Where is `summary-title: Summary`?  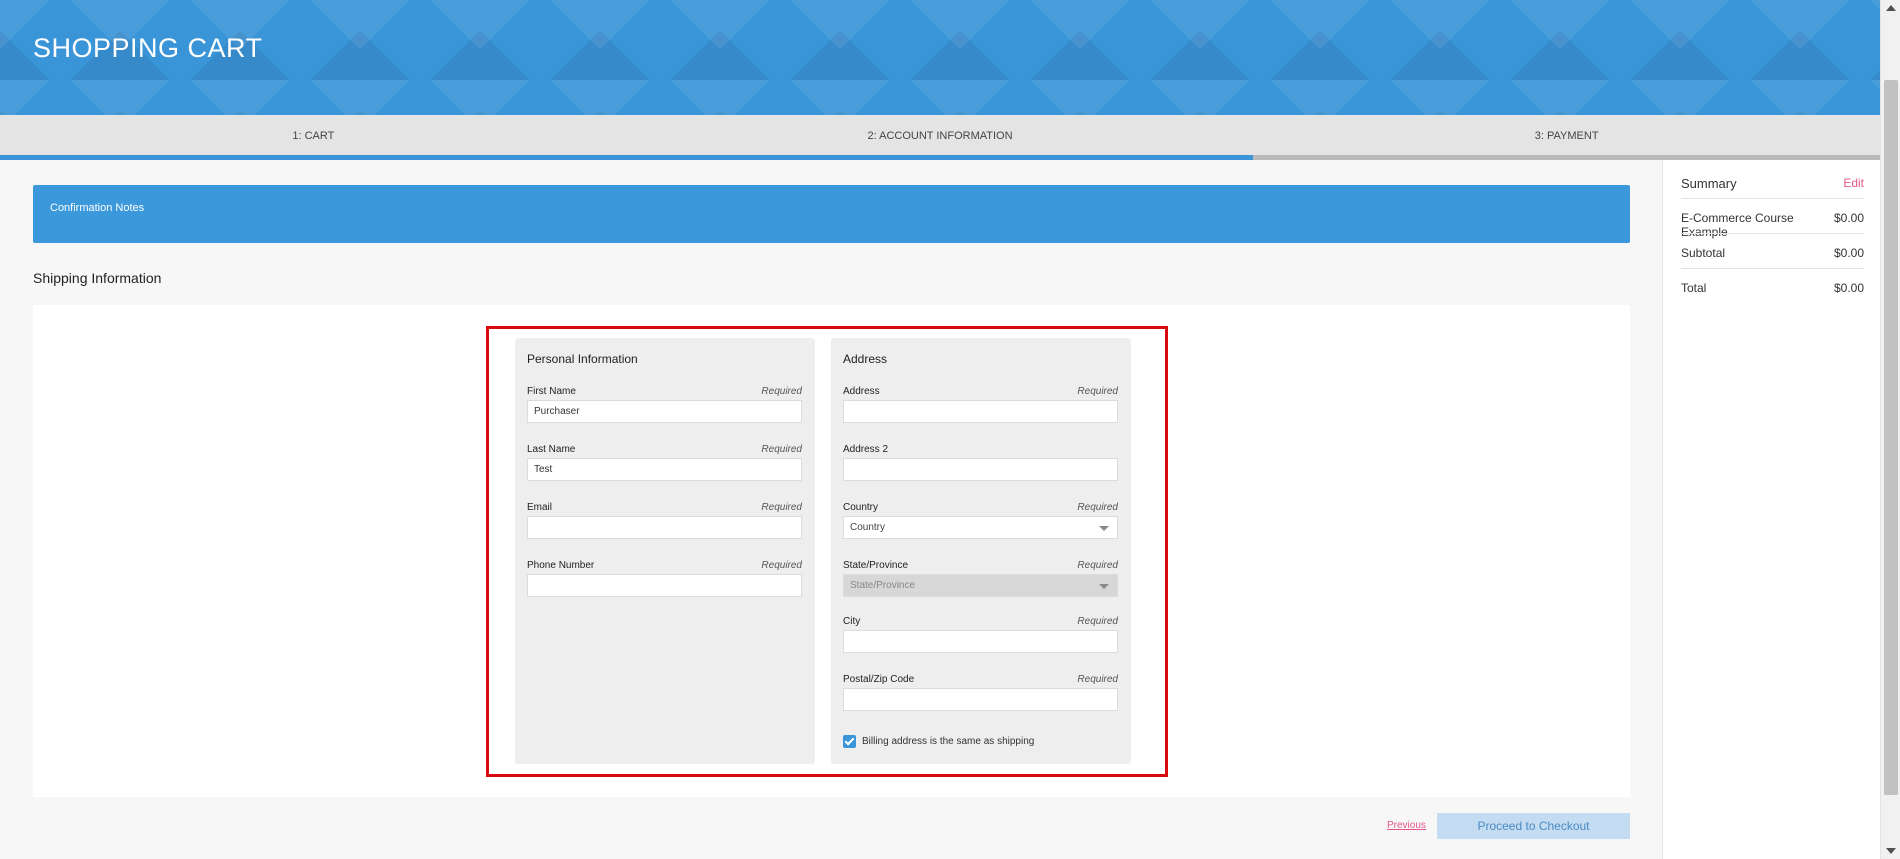
summary-title: Summary is located at coordinates (1709, 183).